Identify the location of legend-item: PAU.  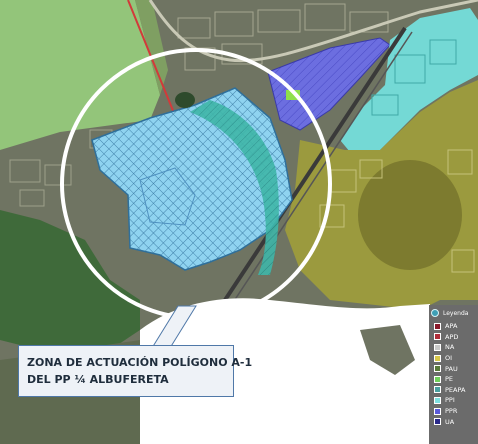
(456, 368).